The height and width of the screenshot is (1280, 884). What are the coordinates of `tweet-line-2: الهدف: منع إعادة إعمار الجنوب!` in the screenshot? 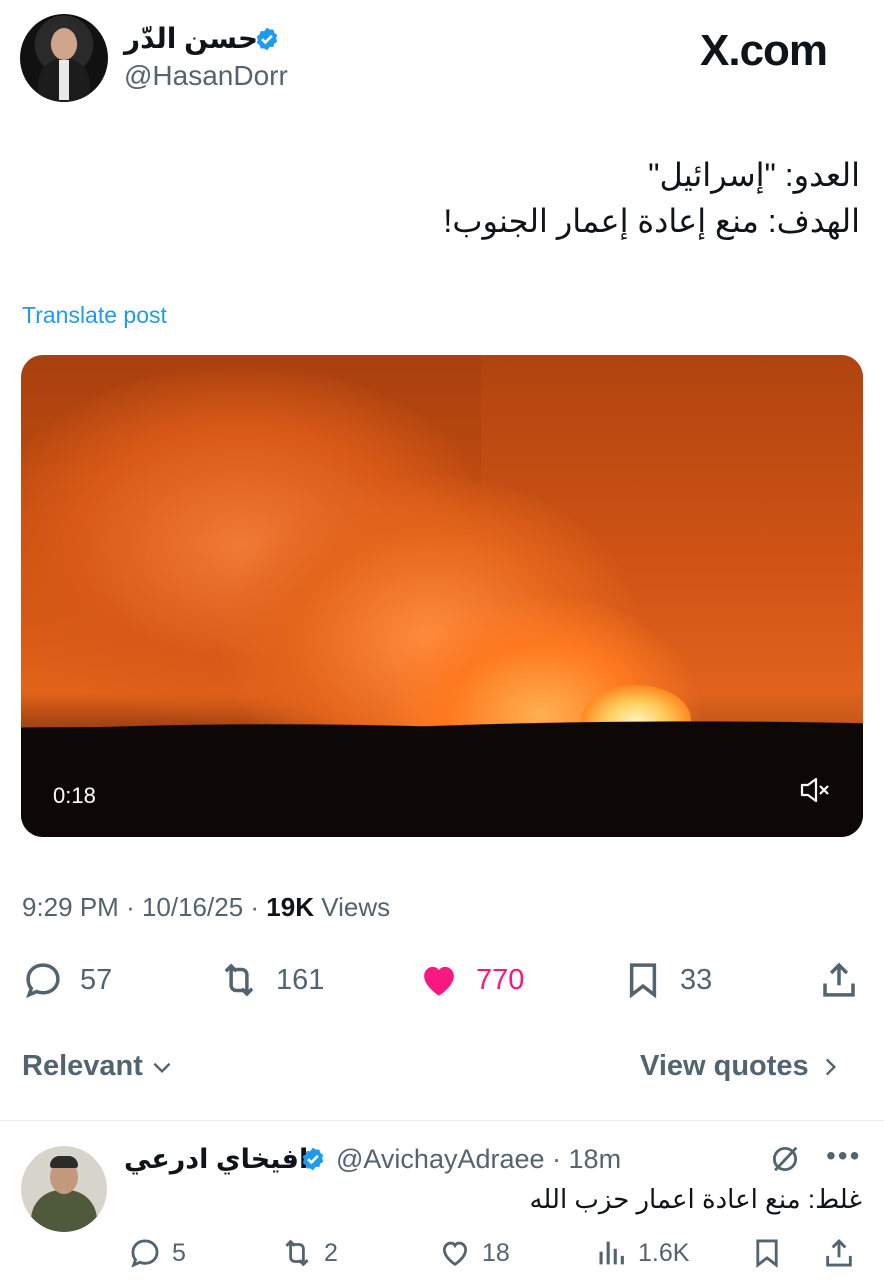 It's located at (651, 221).